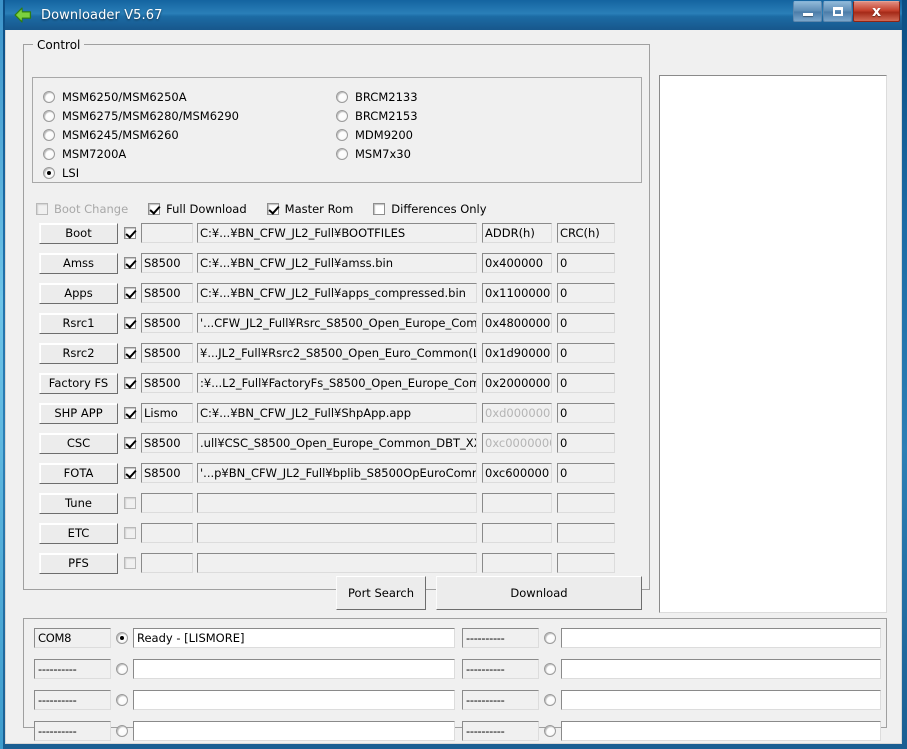  I want to click on chip-field-fota: S8500, so click(167, 473).